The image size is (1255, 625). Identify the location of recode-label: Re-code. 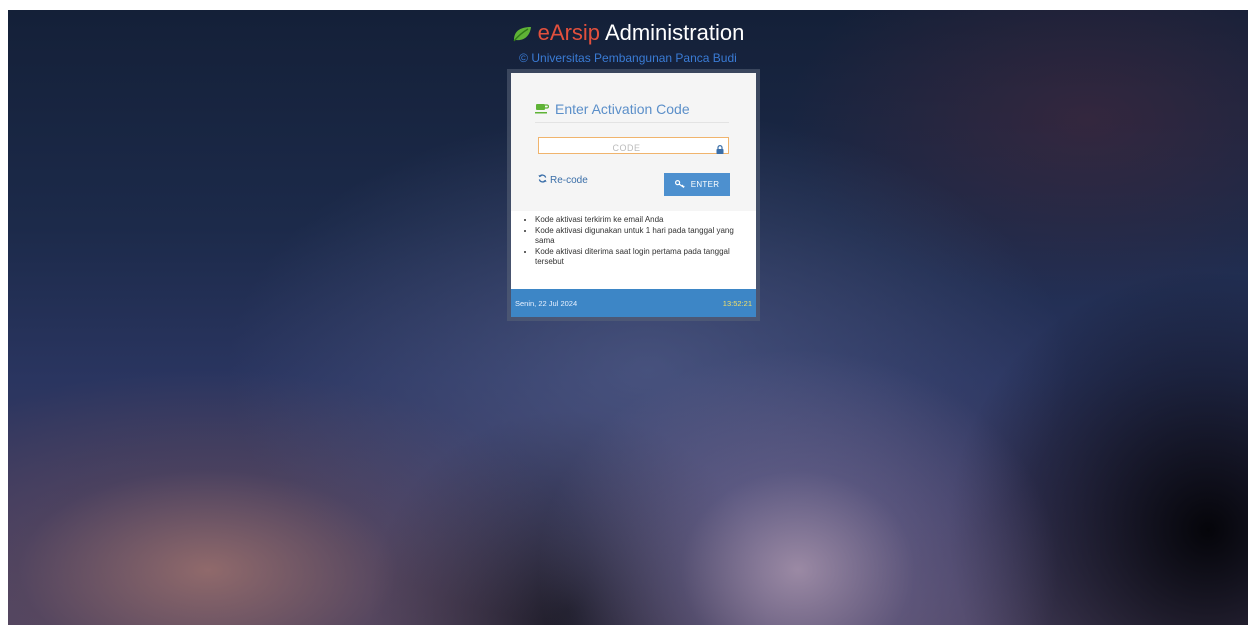
(569, 180).